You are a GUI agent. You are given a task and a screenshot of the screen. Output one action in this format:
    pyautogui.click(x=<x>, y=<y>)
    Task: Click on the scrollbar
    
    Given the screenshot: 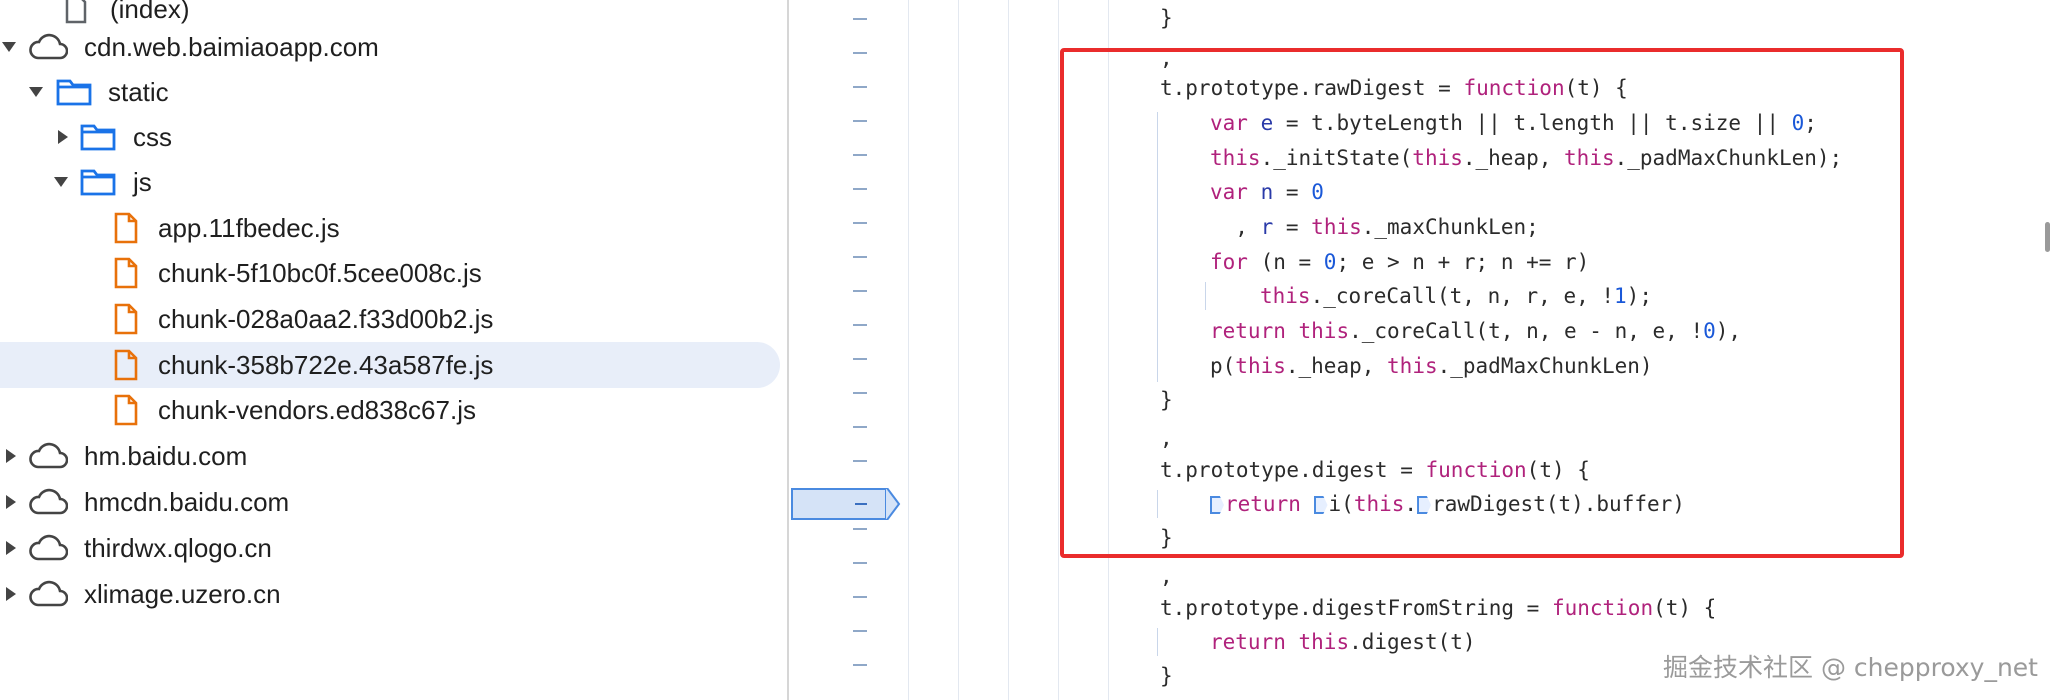 What is the action you would take?
    pyautogui.click(x=2047, y=237)
    